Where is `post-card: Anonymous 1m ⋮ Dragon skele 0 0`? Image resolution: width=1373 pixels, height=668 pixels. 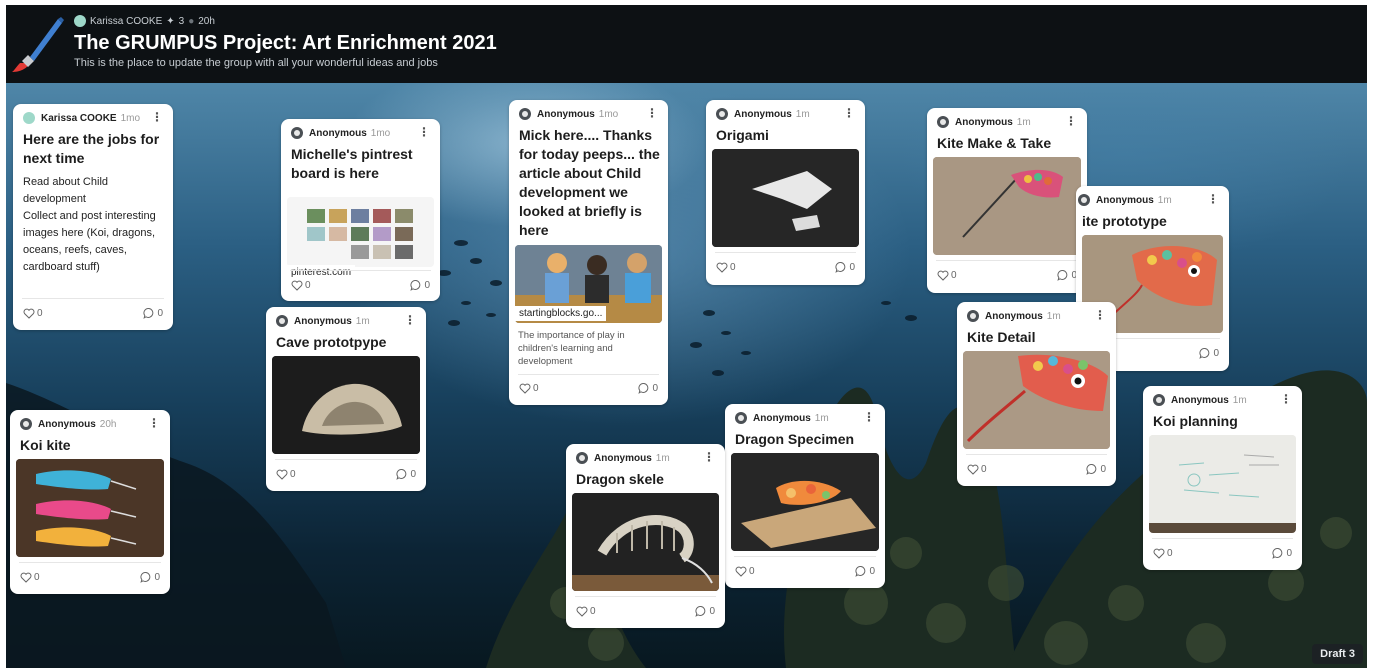
post-card: Anonymous 1m ⋮ Dragon skele 0 0 is located at coordinates (645, 536).